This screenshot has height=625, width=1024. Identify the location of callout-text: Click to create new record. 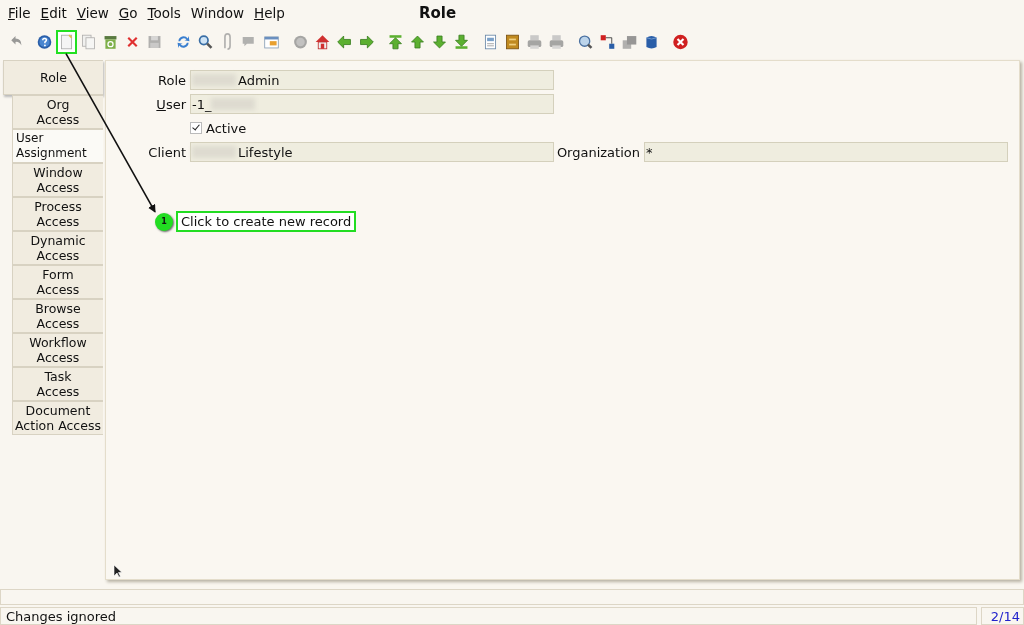
(266, 222).